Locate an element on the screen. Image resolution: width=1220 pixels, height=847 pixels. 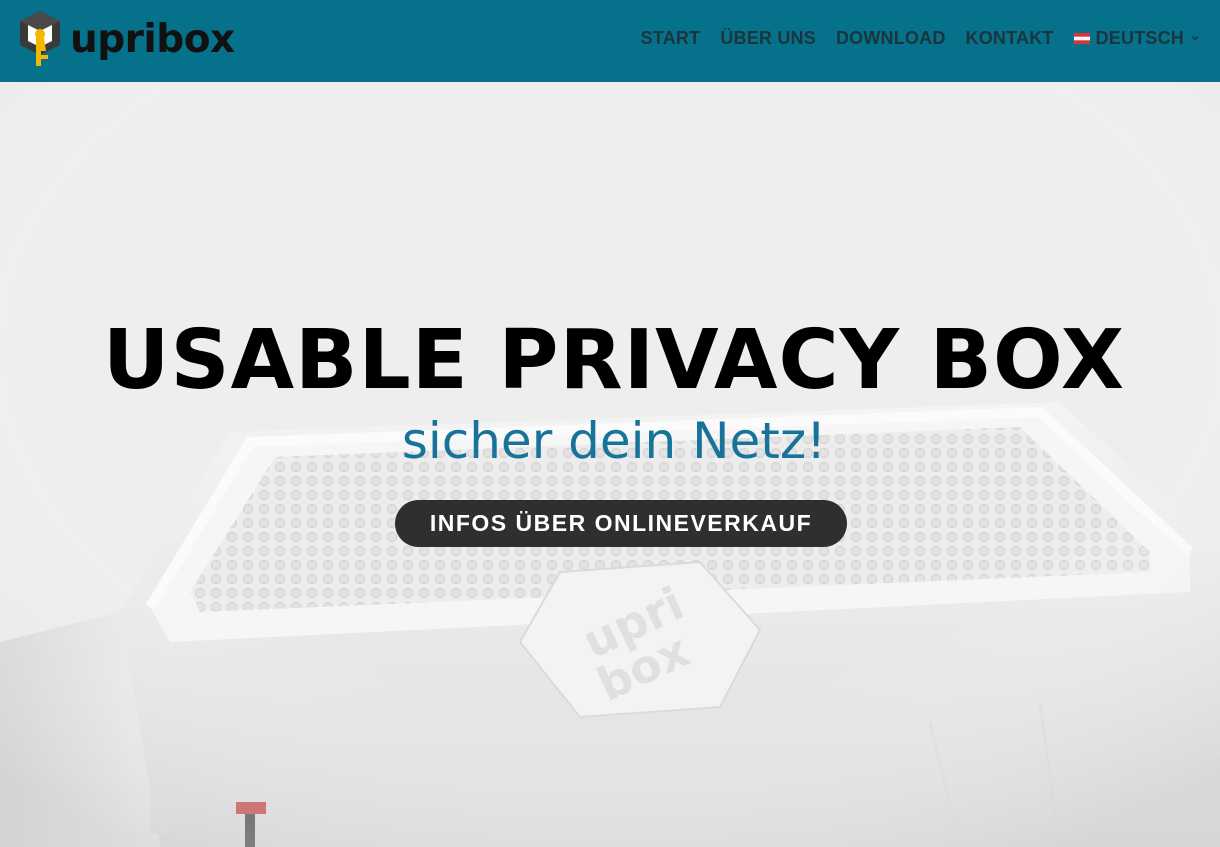
infos-onlineverkauf-button: INFOS ÜBER ONLINEVERKAUF is located at coordinates (621, 523).